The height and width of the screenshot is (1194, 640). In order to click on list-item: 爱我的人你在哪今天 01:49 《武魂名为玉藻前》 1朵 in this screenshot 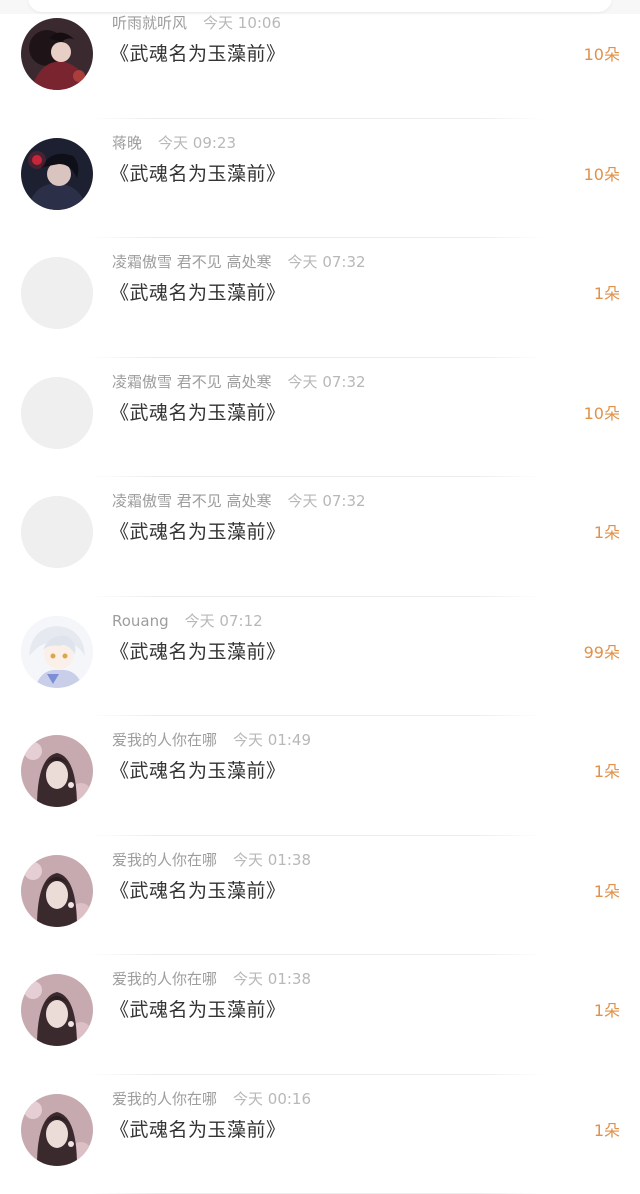, I will do `click(320, 776)`.